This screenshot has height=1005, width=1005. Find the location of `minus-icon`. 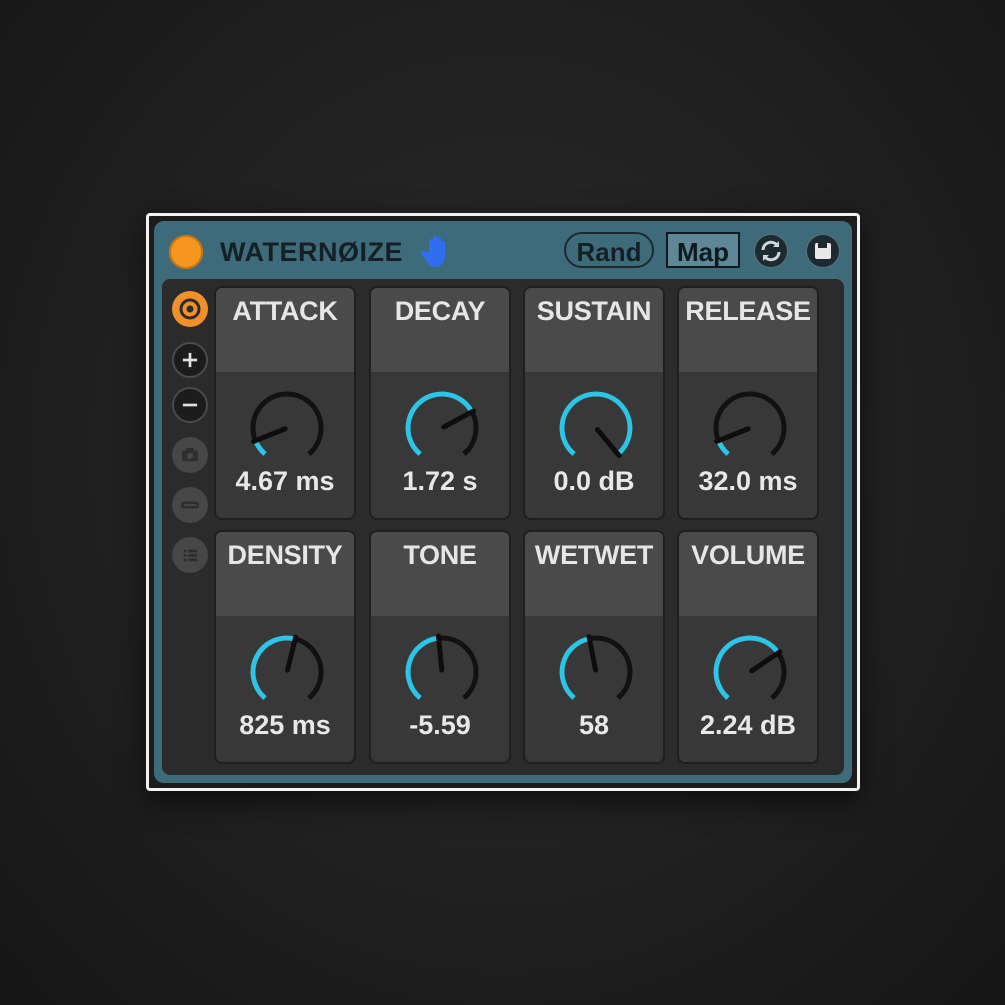

minus-icon is located at coordinates (190, 405).